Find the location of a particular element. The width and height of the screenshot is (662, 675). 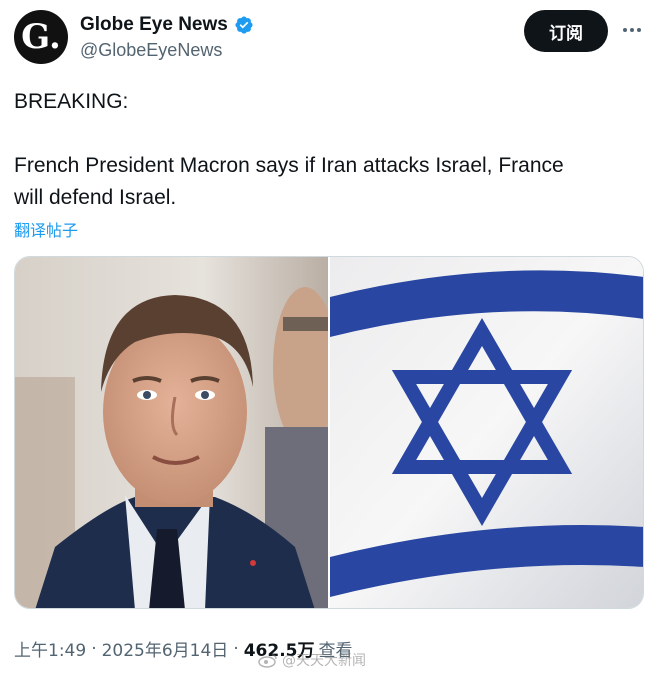

watermark-text: @天天大新闻 is located at coordinates (324, 661).